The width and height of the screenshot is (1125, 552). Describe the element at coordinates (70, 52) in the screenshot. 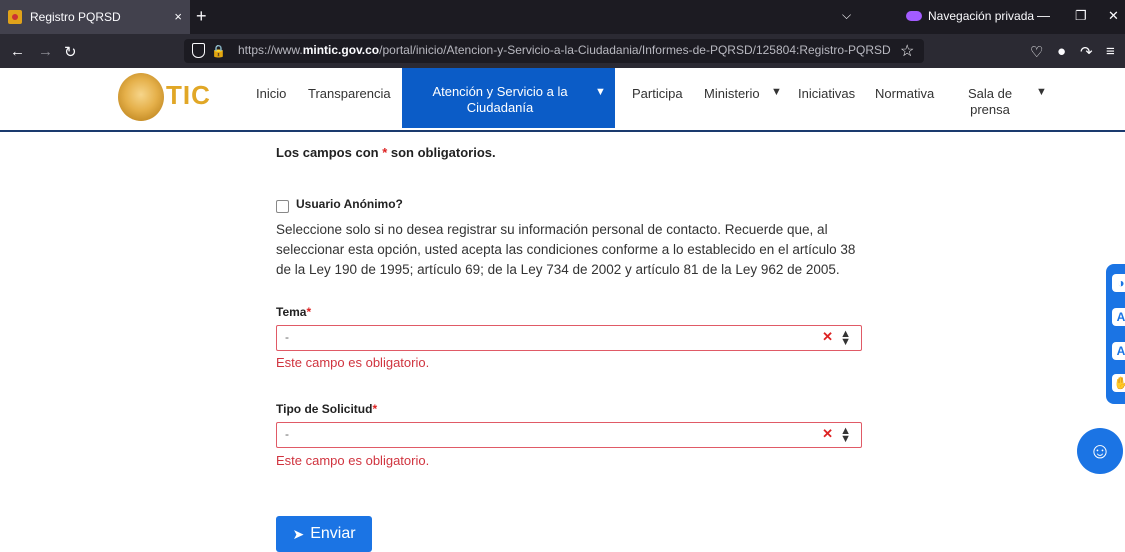

I see `reload-icon: ↻` at that location.